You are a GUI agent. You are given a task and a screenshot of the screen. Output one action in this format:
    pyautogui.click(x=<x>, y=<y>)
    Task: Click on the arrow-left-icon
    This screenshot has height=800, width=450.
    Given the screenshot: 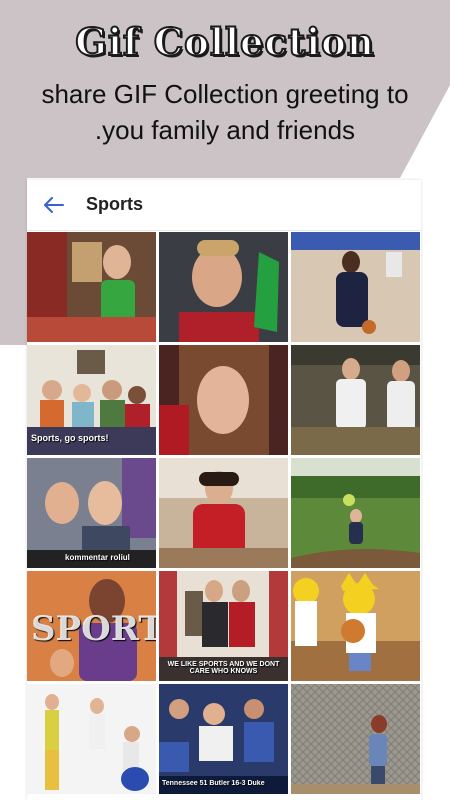 What is the action you would take?
    pyautogui.click(x=54, y=205)
    